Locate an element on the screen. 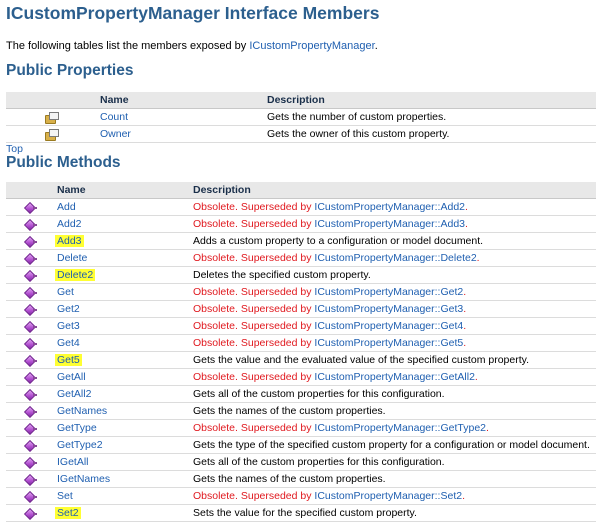 This screenshot has height=522, width=600. method-name-link: Get is located at coordinates (65, 292).